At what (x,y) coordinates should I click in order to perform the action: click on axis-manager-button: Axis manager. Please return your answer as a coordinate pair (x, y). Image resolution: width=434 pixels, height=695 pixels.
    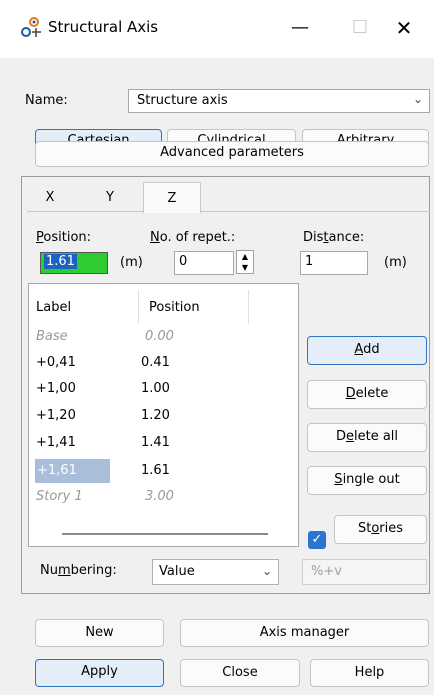
    Looking at the image, I should click on (304, 633).